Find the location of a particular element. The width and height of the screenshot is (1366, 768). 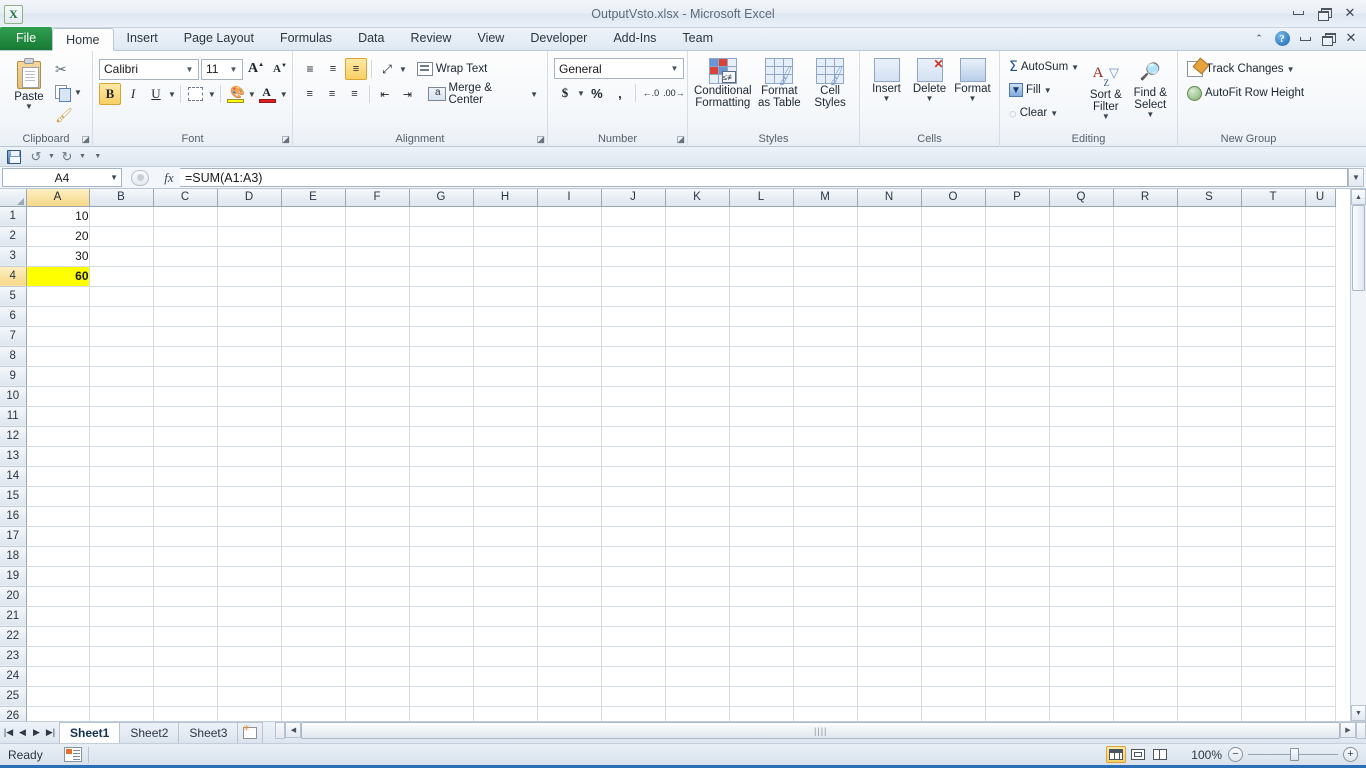

cell-s7 is located at coordinates (1209, 336).